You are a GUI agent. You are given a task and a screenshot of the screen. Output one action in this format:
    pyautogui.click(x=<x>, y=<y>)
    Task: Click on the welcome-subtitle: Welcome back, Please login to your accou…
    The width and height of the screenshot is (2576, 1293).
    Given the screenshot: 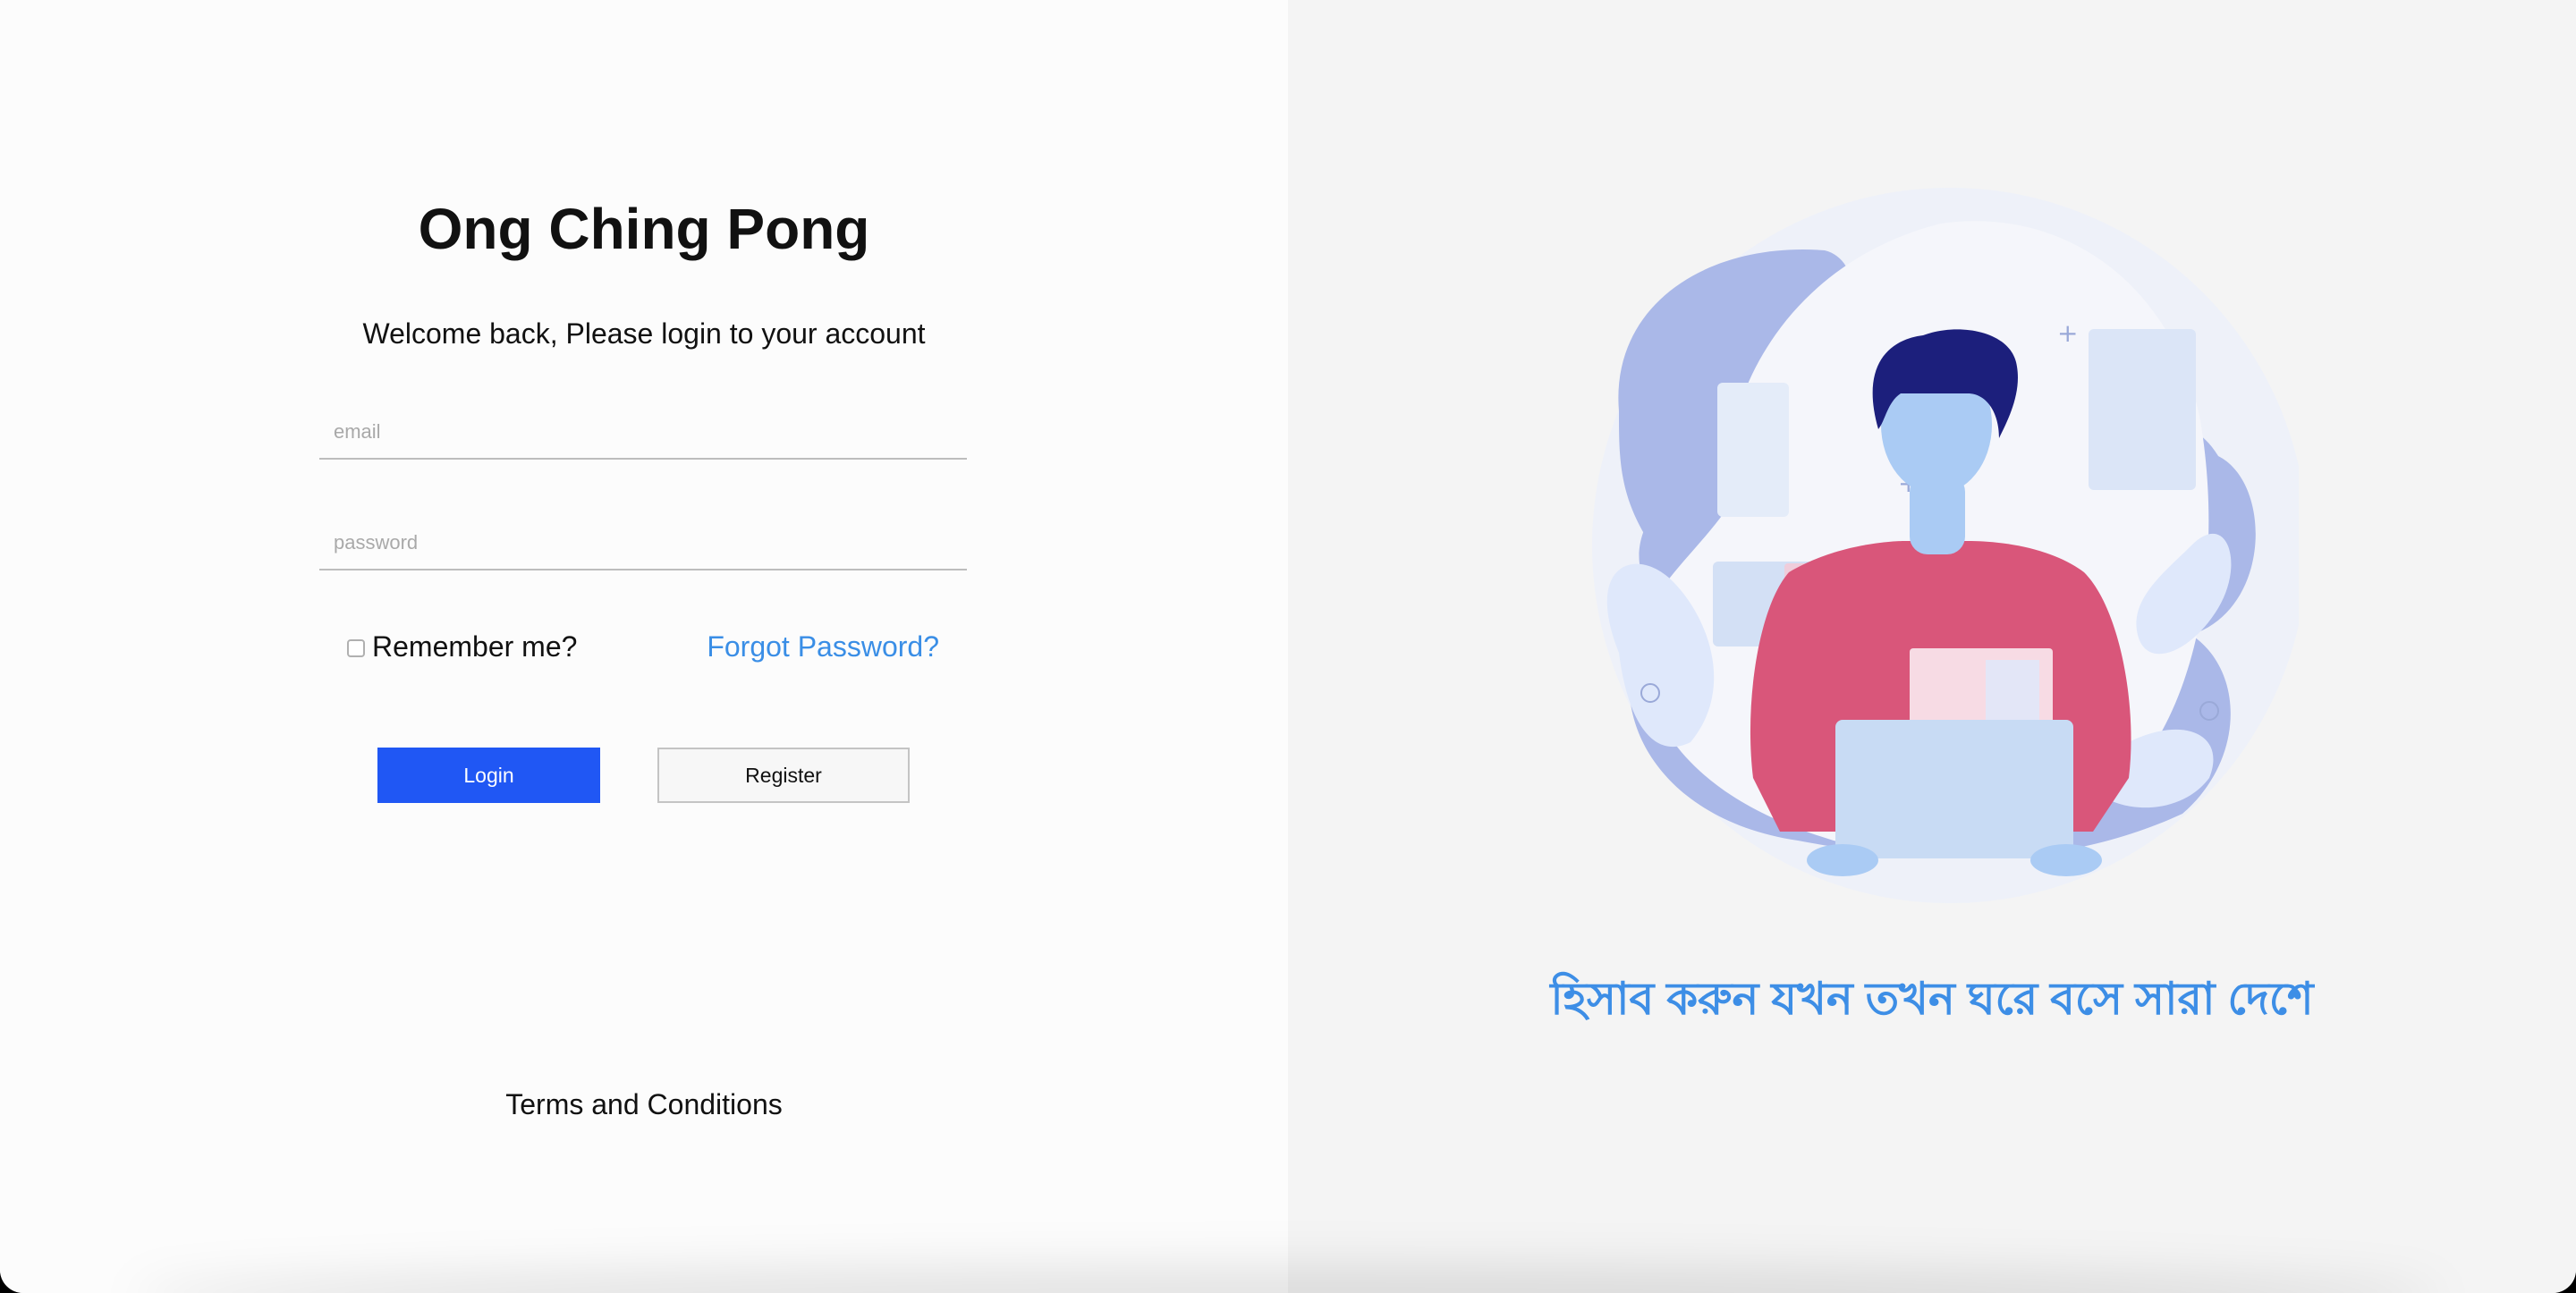 What is the action you would take?
    pyautogui.click(x=644, y=333)
    